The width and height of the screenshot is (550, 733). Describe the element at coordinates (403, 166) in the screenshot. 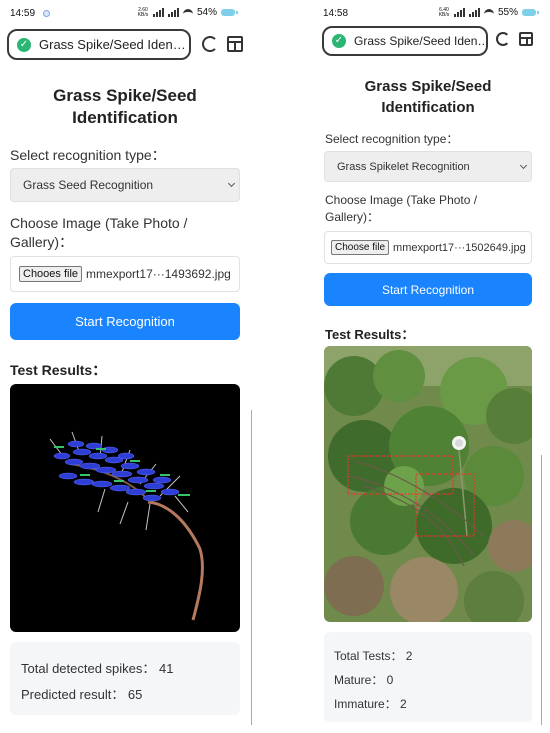

I see `recognition-type-value: Grass Spikelet Recognition` at that location.